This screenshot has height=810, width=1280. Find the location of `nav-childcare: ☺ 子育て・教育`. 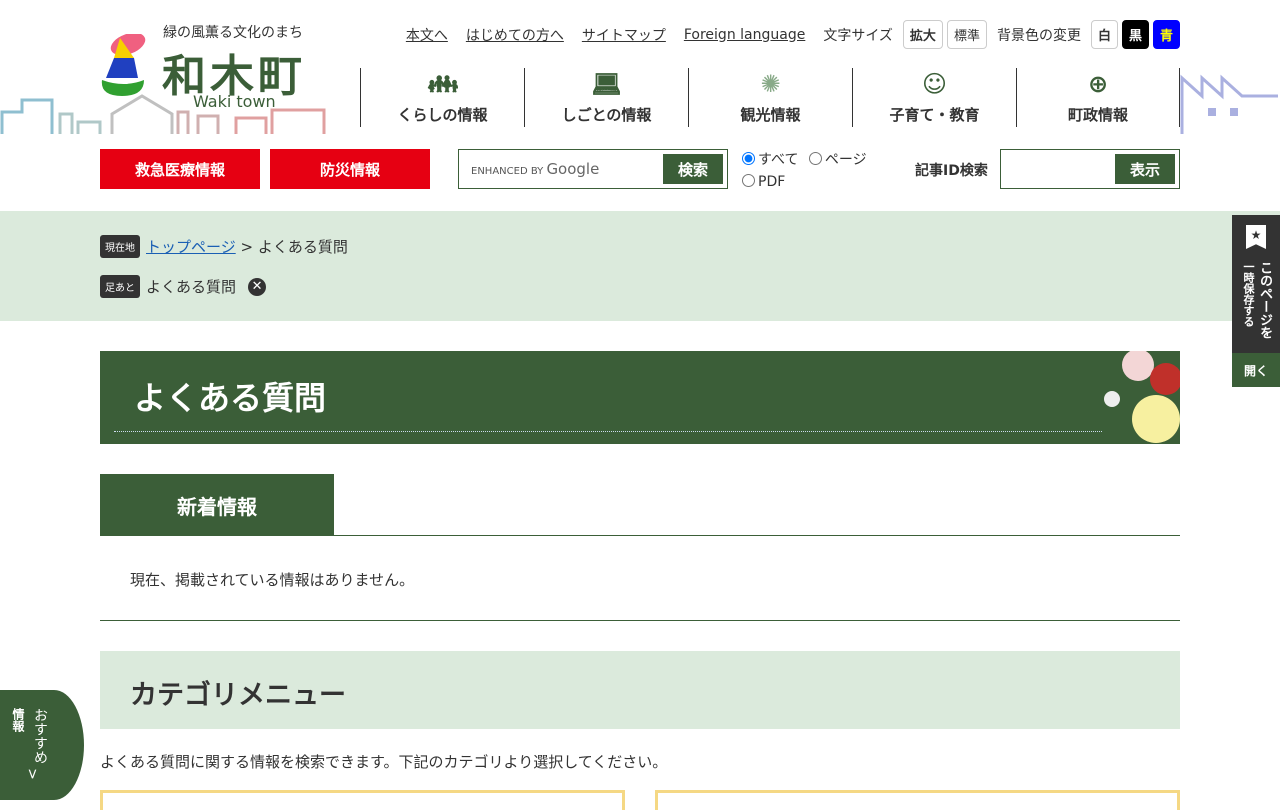

nav-childcare: ☺ 子育て・教育 is located at coordinates (934, 97).